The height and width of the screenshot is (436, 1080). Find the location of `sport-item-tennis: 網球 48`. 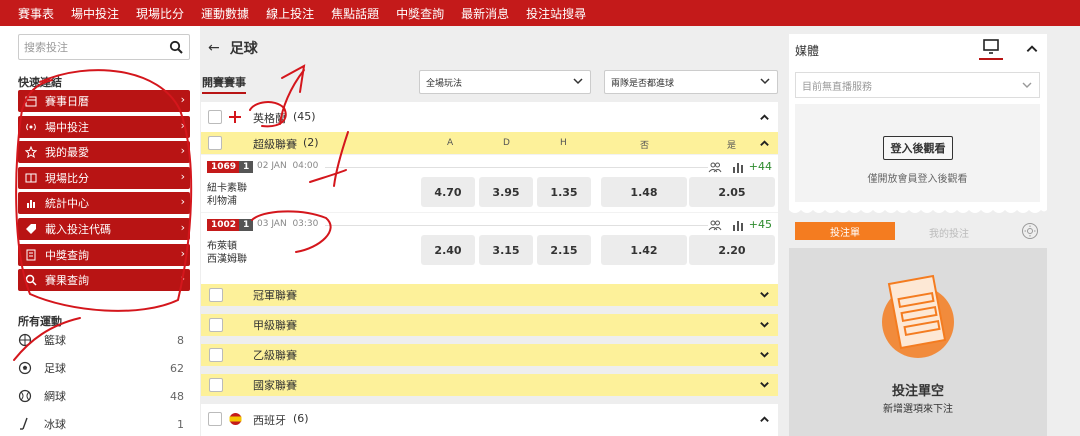

sport-item-tennis: 網球 48 is located at coordinates (104, 396).